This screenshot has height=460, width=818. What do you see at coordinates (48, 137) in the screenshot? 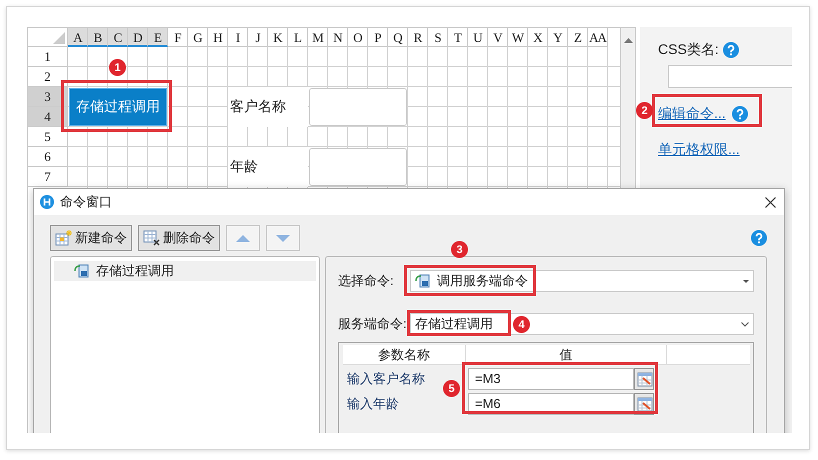
I see `row-header: 5` at bounding box center [48, 137].